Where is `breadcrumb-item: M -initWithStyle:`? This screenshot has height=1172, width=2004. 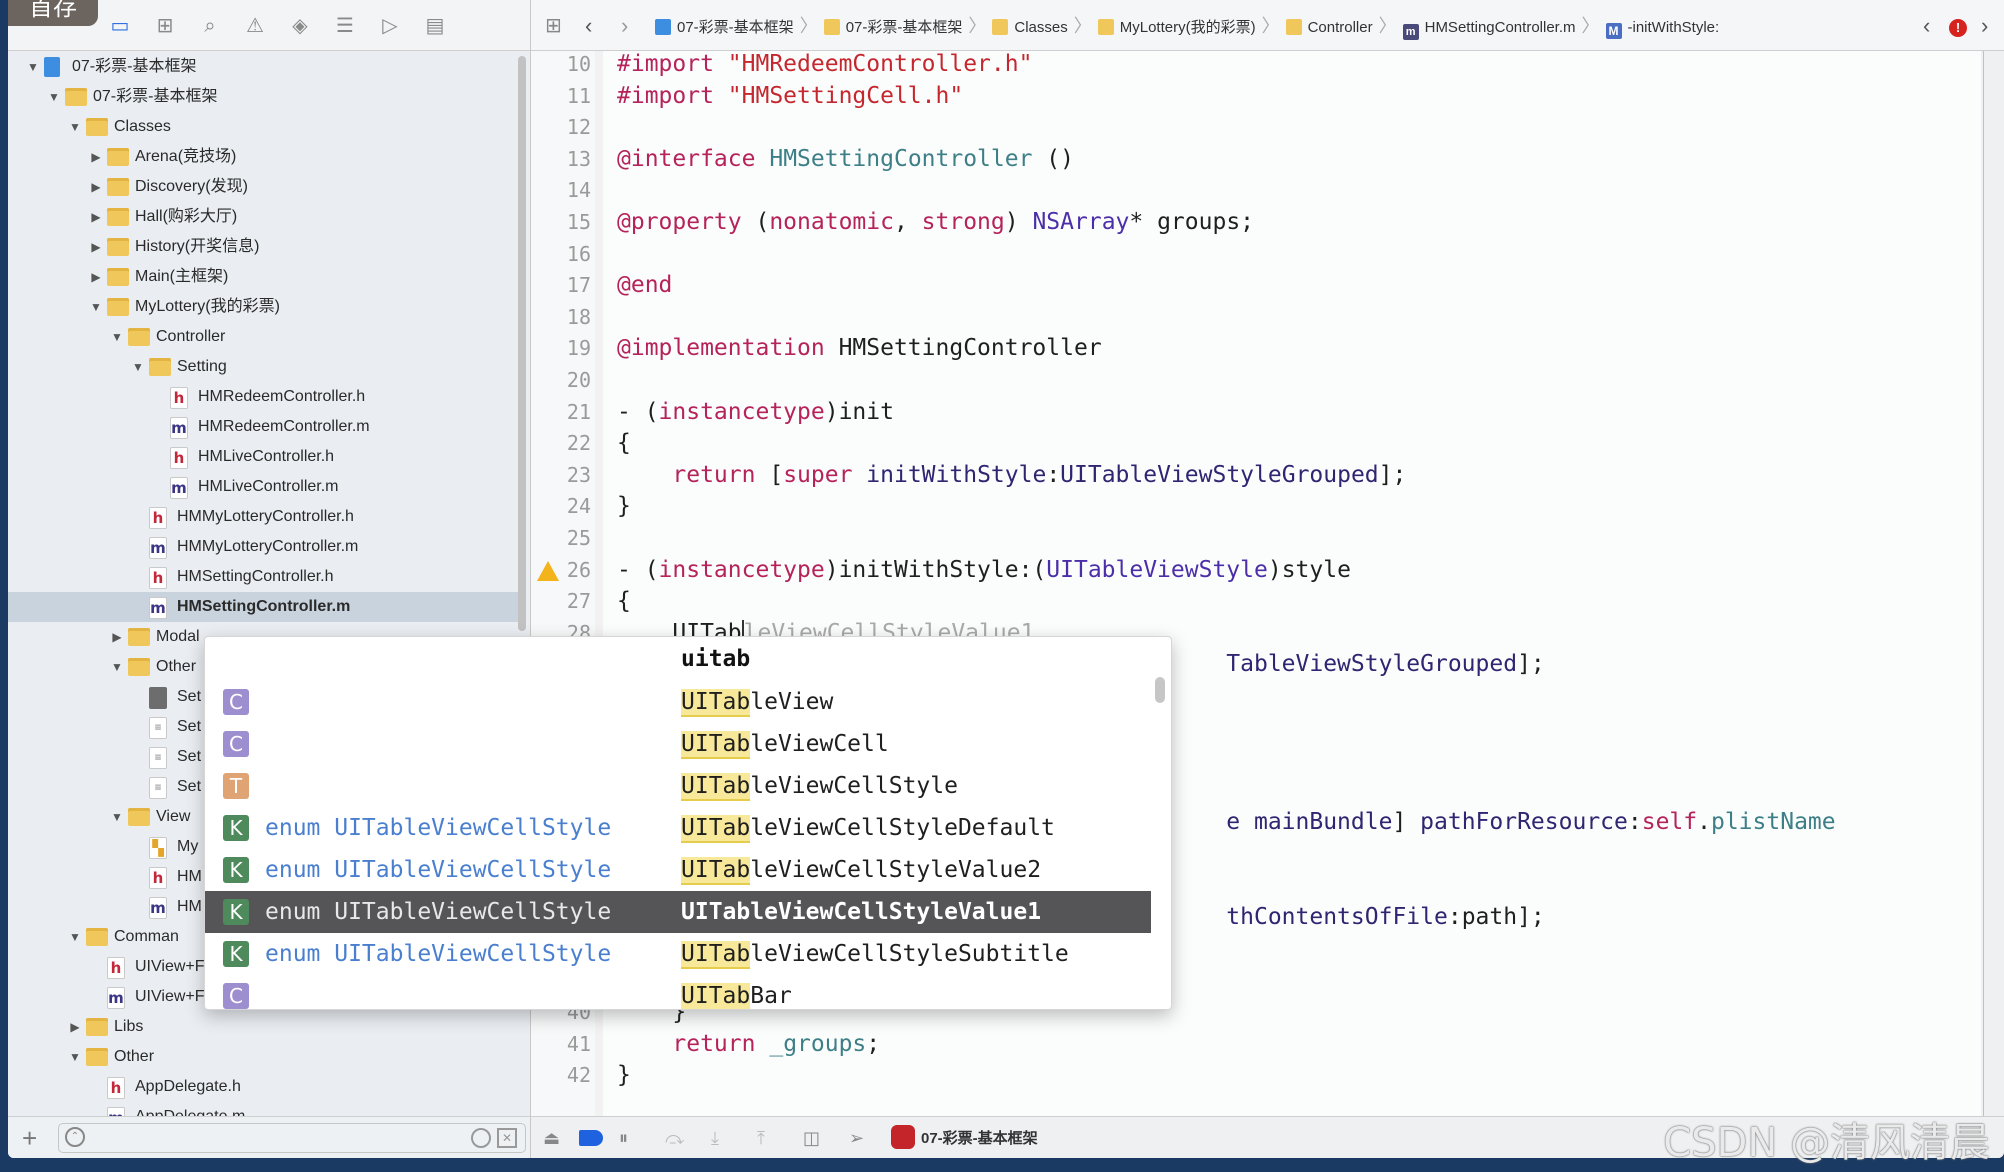
breadcrumb-item: M -initWithStyle: is located at coordinates (1662, 29).